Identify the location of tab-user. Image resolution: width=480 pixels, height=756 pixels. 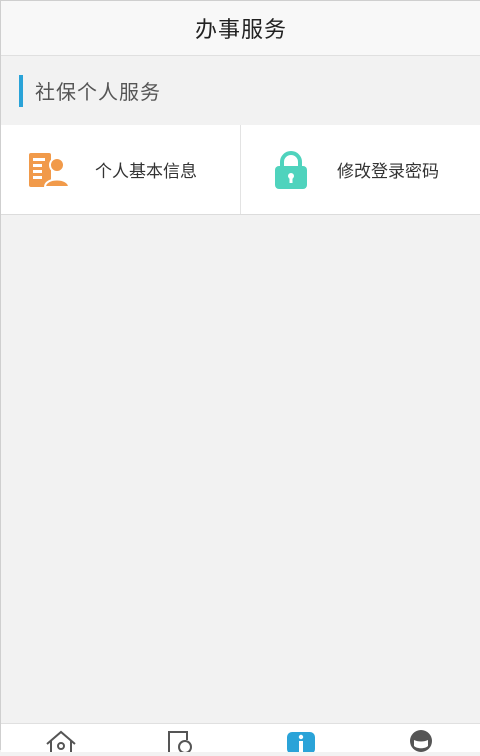
(421, 743).